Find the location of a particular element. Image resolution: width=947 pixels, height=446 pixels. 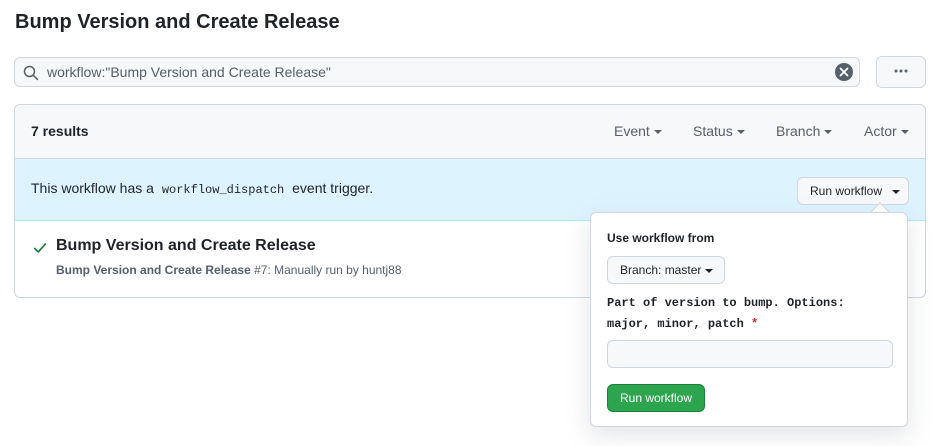

search-input is located at coordinates (437, 72).